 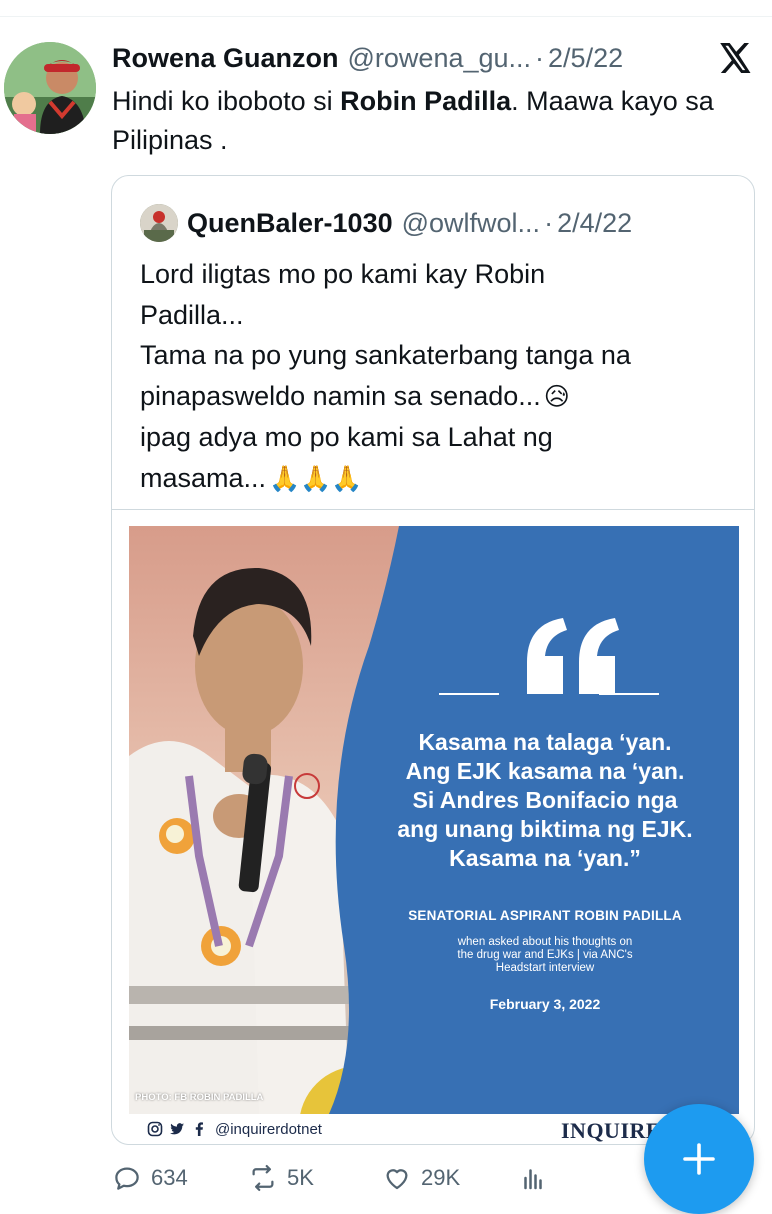 What do you see at coordinates (268, 1129) in the screenshot?
I see `infographic-social-handle: @inquirerdotnet` at bounding box center [268, 1129].